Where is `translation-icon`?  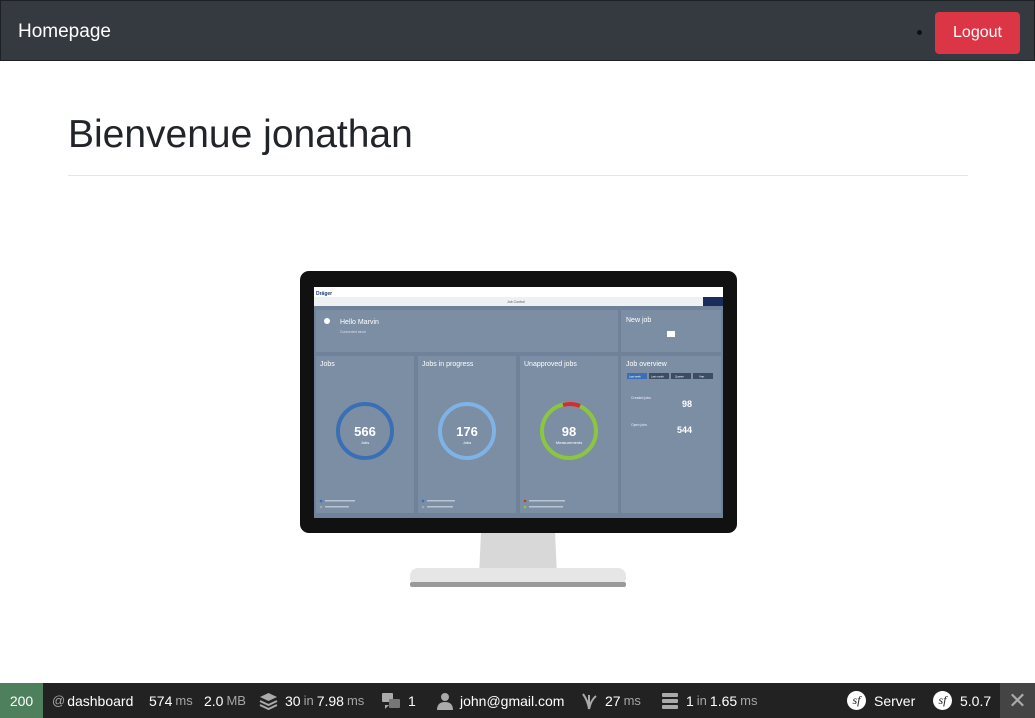 translation-icon is located at coordinates (391, 700).